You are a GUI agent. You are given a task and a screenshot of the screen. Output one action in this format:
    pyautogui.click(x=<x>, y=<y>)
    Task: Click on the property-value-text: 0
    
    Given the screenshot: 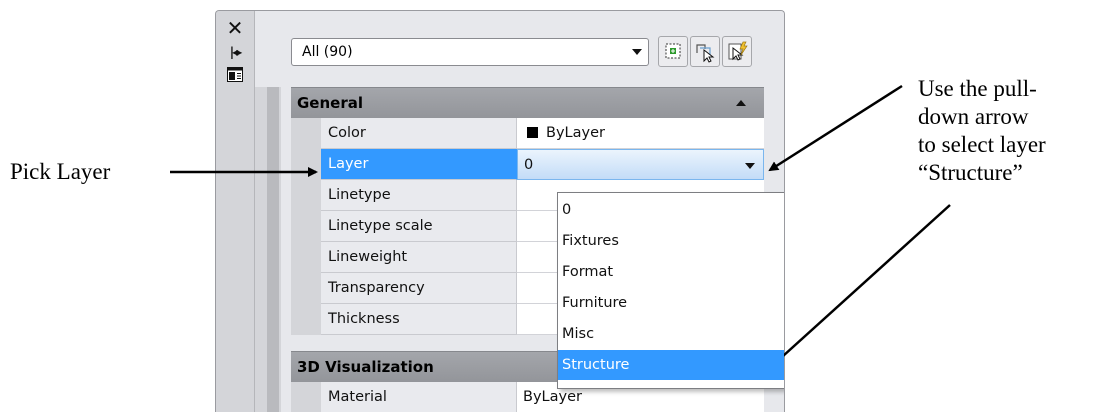 What is the action you would take?
    pyautogui.click(x=529, y=165)
    